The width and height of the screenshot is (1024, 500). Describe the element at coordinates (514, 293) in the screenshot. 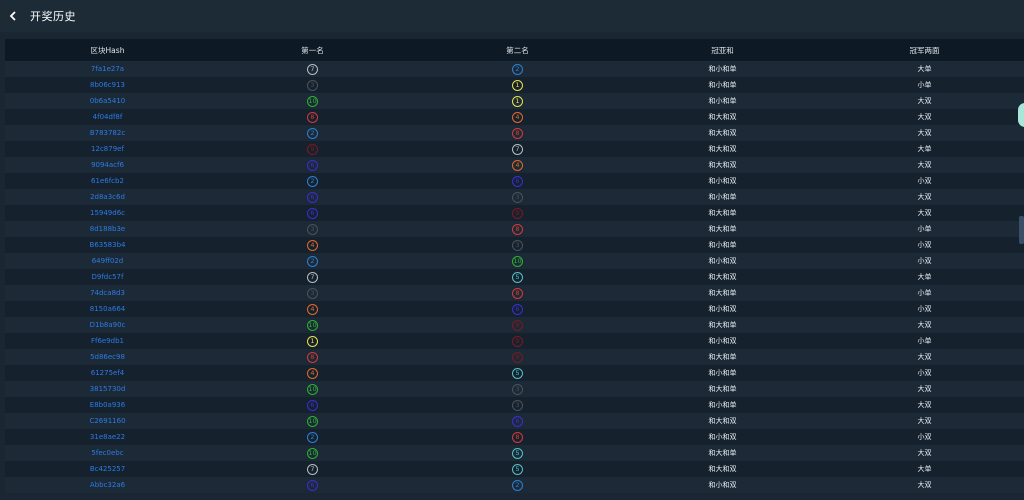

I see `table-row: 74dca8d3 3 8 和大和单 小单` at that location.